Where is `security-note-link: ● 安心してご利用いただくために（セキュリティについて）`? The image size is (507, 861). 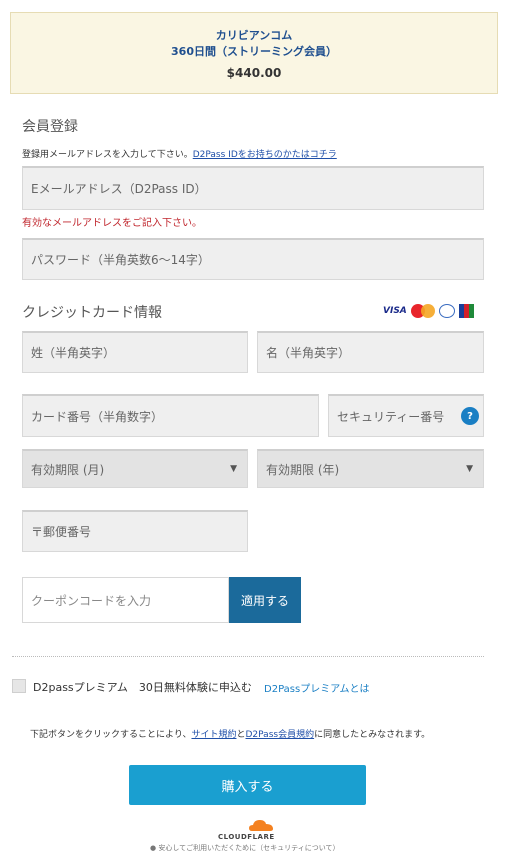
security-note-link: ● 安心してご利用いただくために（セキュリティについて） is located at coordinates (245, 848).